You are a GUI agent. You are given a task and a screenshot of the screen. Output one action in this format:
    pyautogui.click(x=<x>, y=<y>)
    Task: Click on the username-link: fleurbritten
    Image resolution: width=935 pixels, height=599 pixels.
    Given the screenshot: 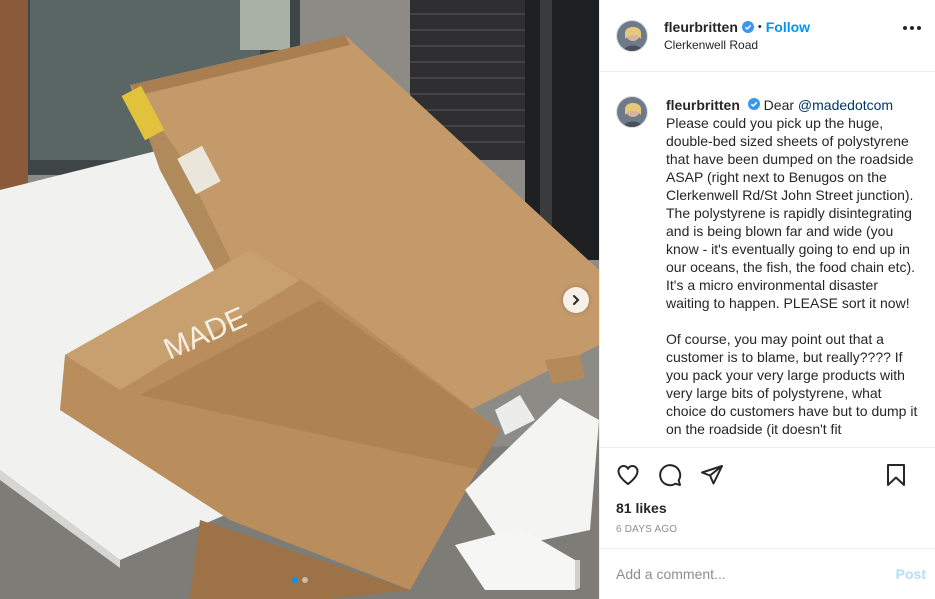 What is the action you would take?
    pyautogui.click(x=701, y=27)
    